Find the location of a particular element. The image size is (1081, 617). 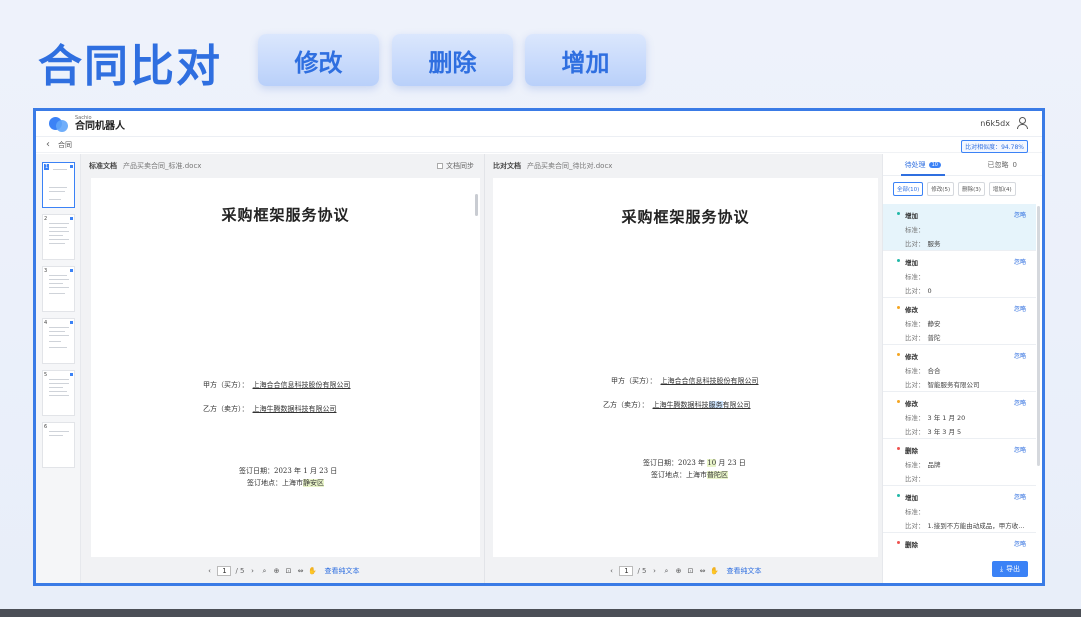

party-b-value: 上海牛腾数据科技服务有限公司 is located at coordinates (702, 405).